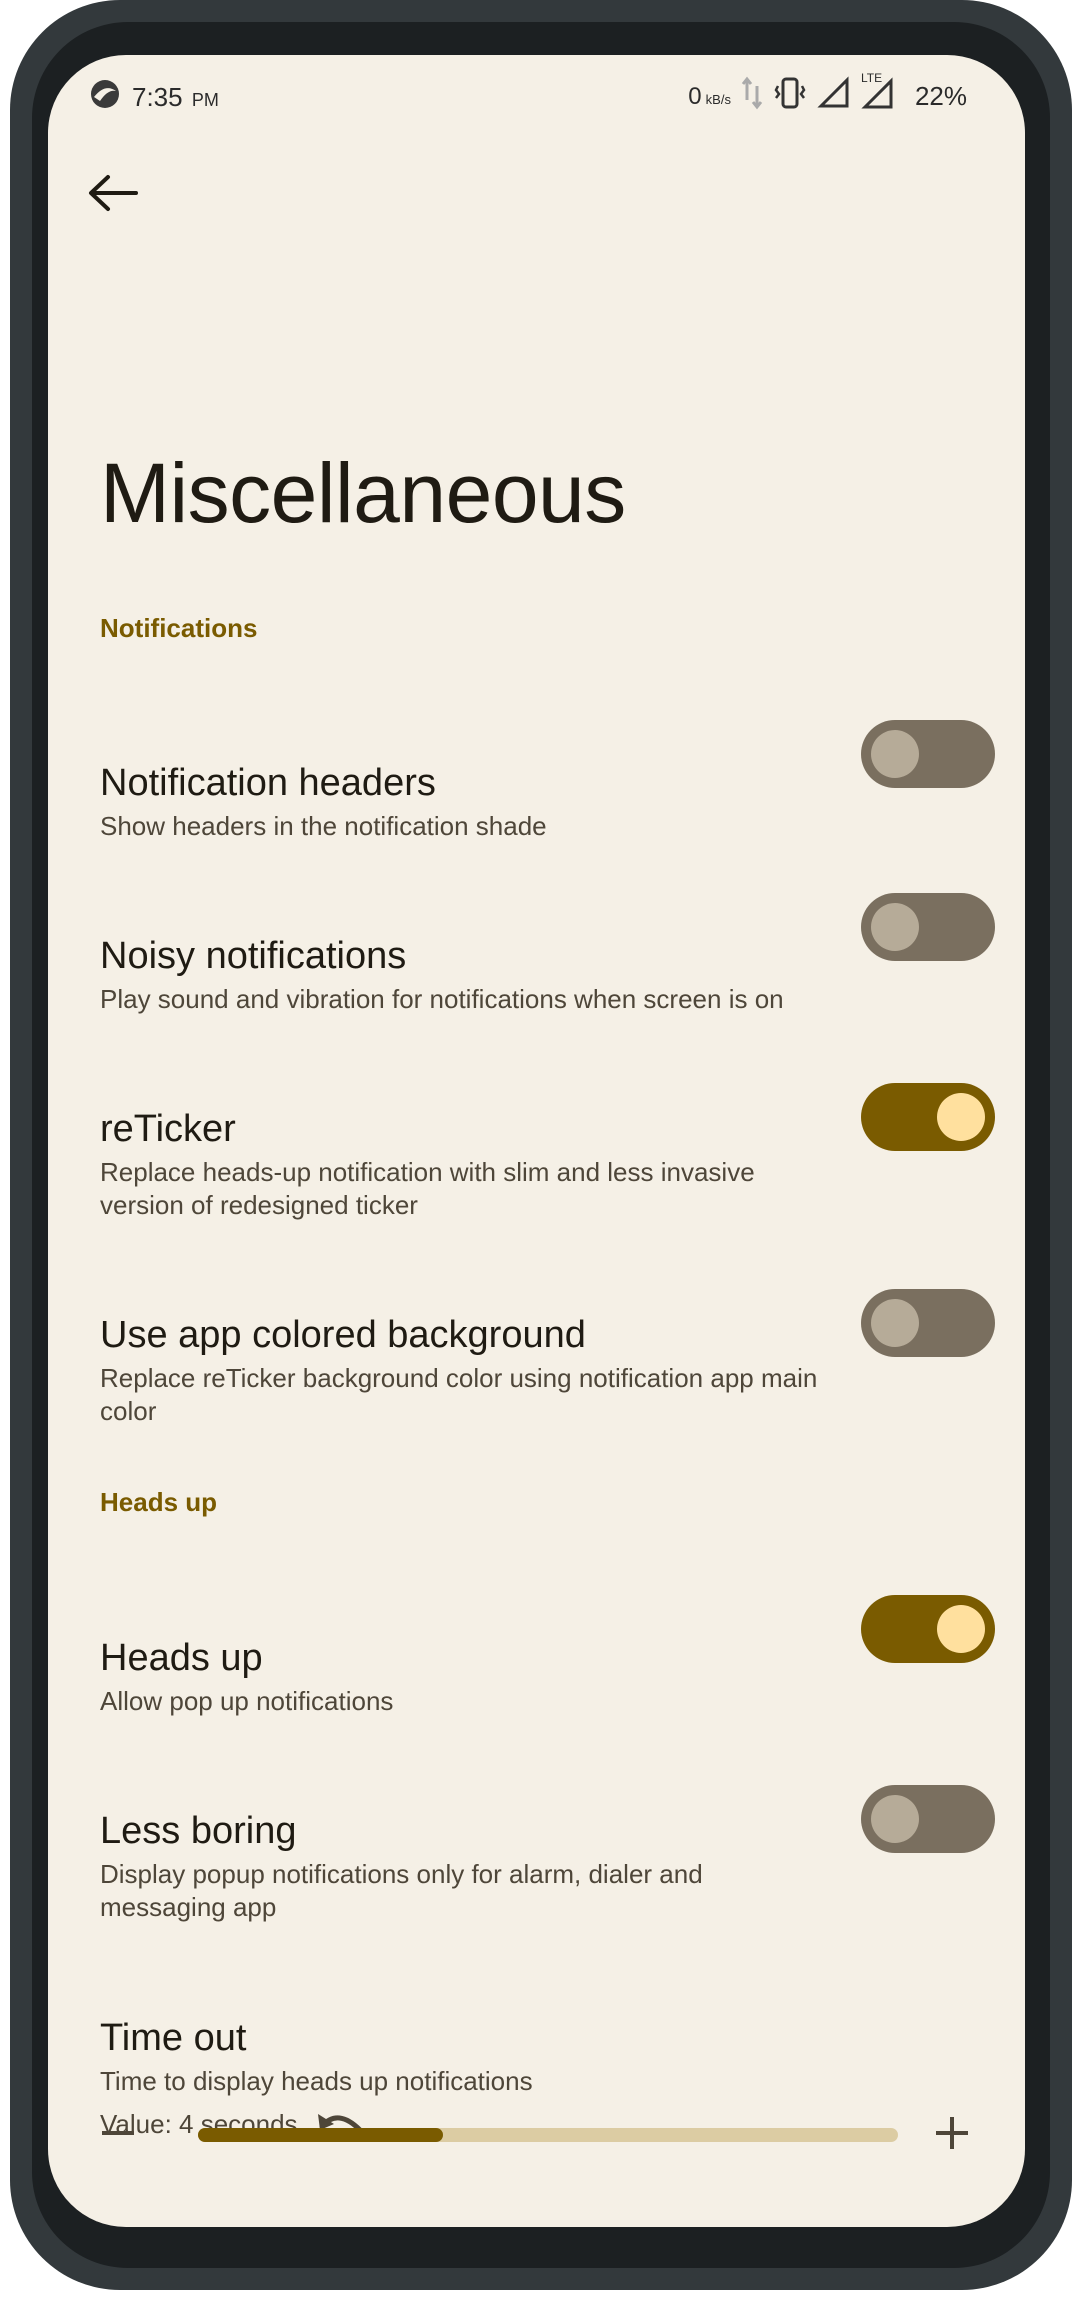 The height and width of the screenshot is (2300, 1080). I want to click on data-arrows-icon, so click(752, 96).